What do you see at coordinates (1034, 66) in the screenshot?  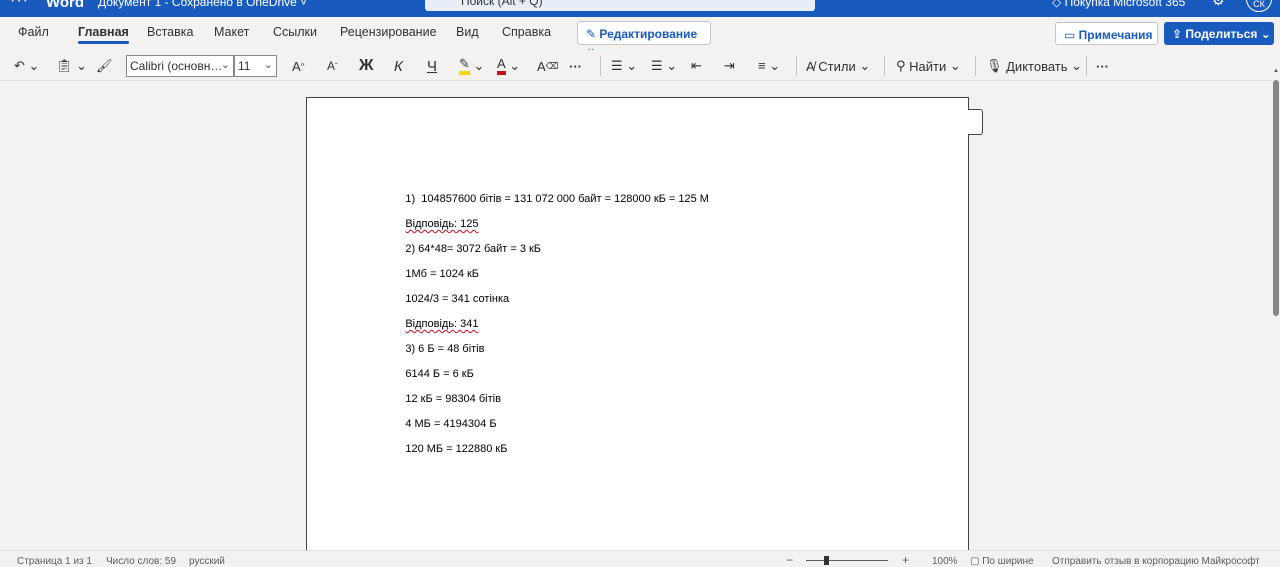 I see `dictate-button: 🎙︎ Диктовать ⌄` at bounding box center [1034, 66].